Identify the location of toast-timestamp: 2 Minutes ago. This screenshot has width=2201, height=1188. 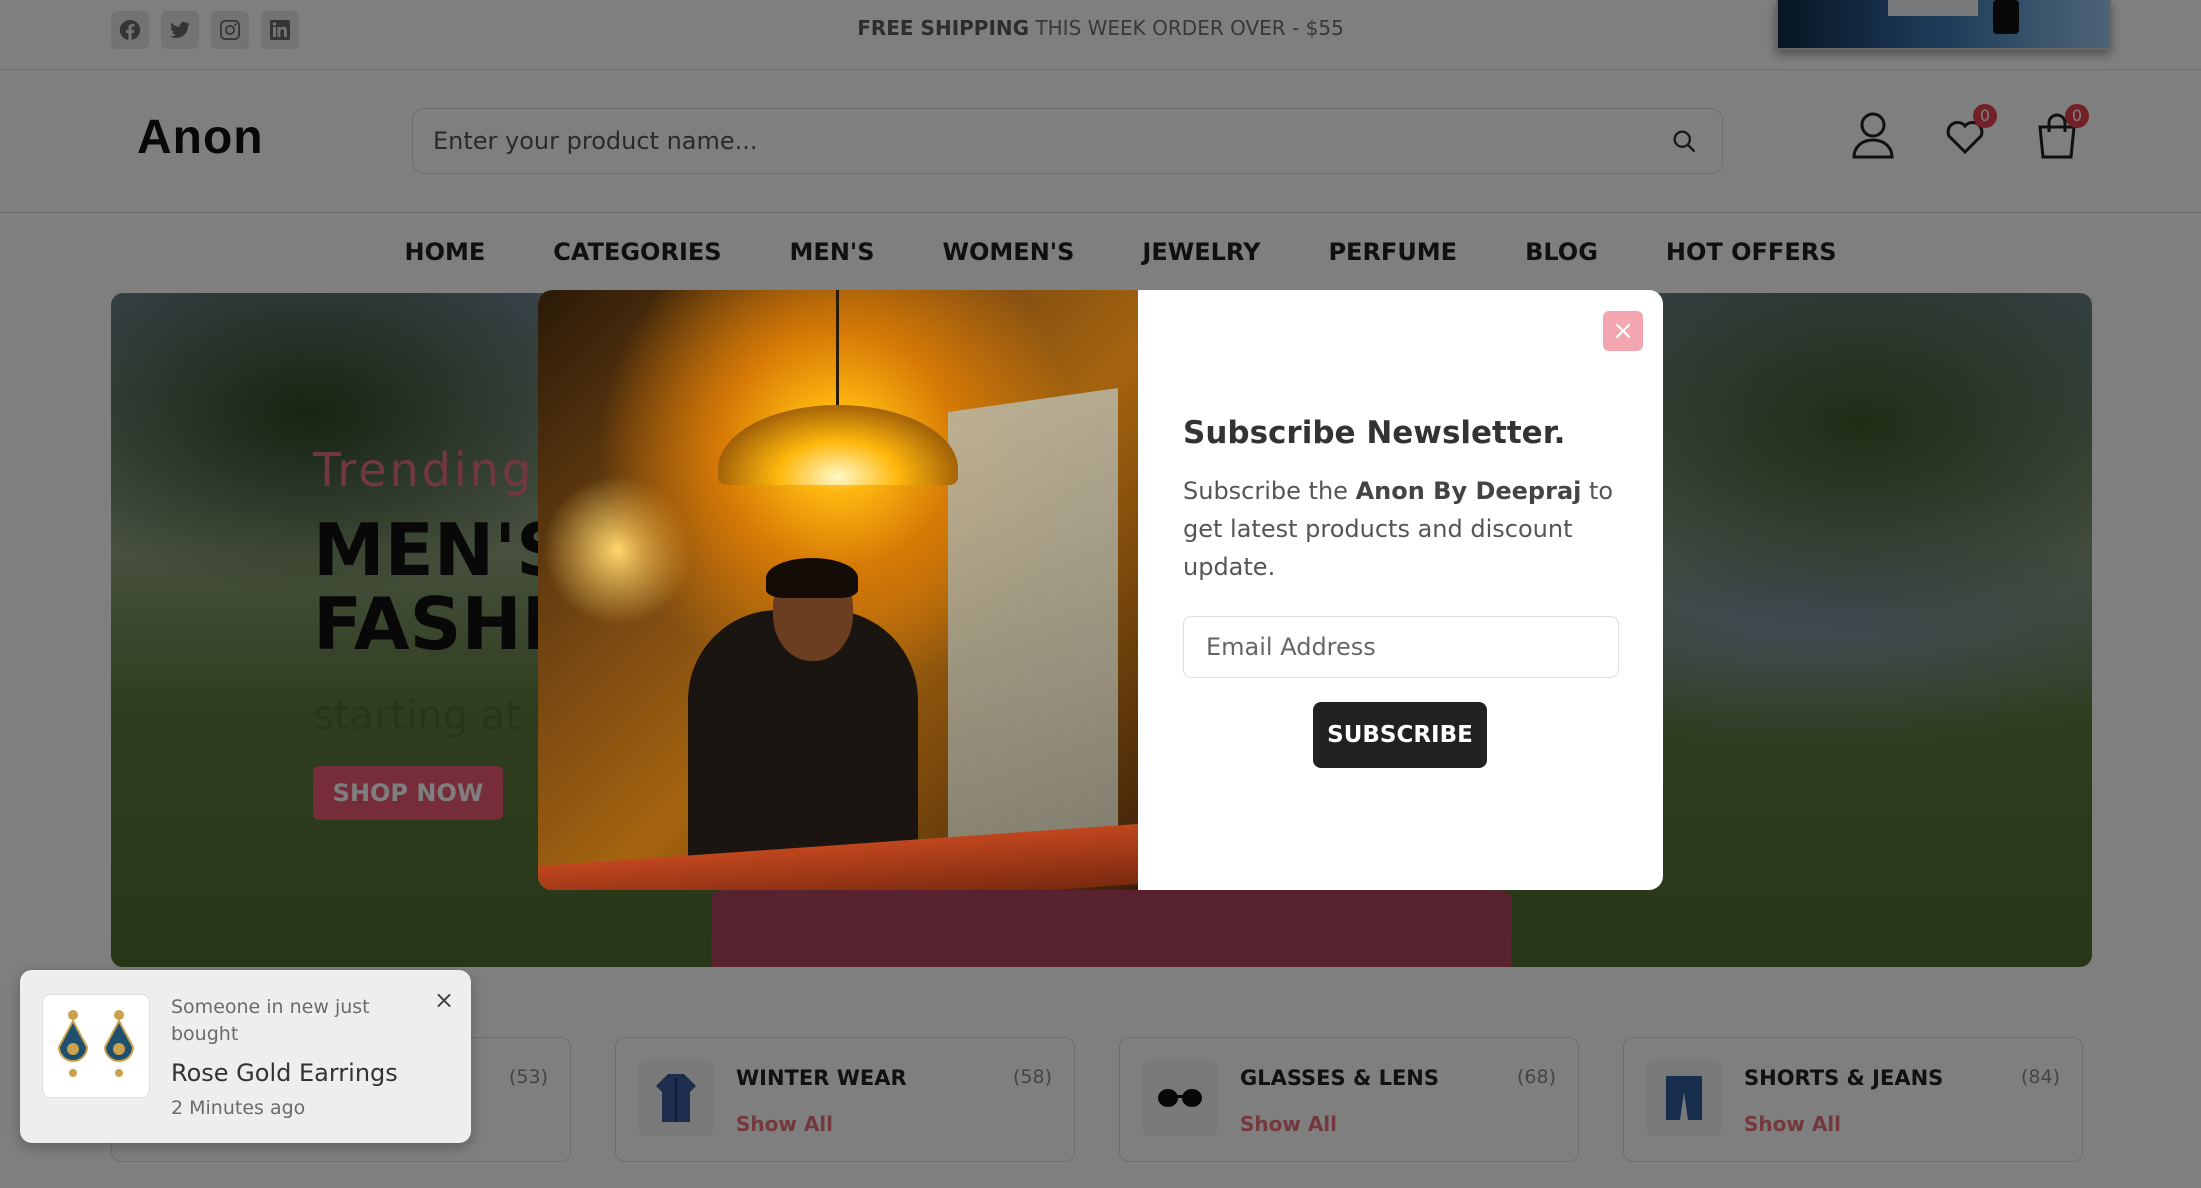
(238, 1108).